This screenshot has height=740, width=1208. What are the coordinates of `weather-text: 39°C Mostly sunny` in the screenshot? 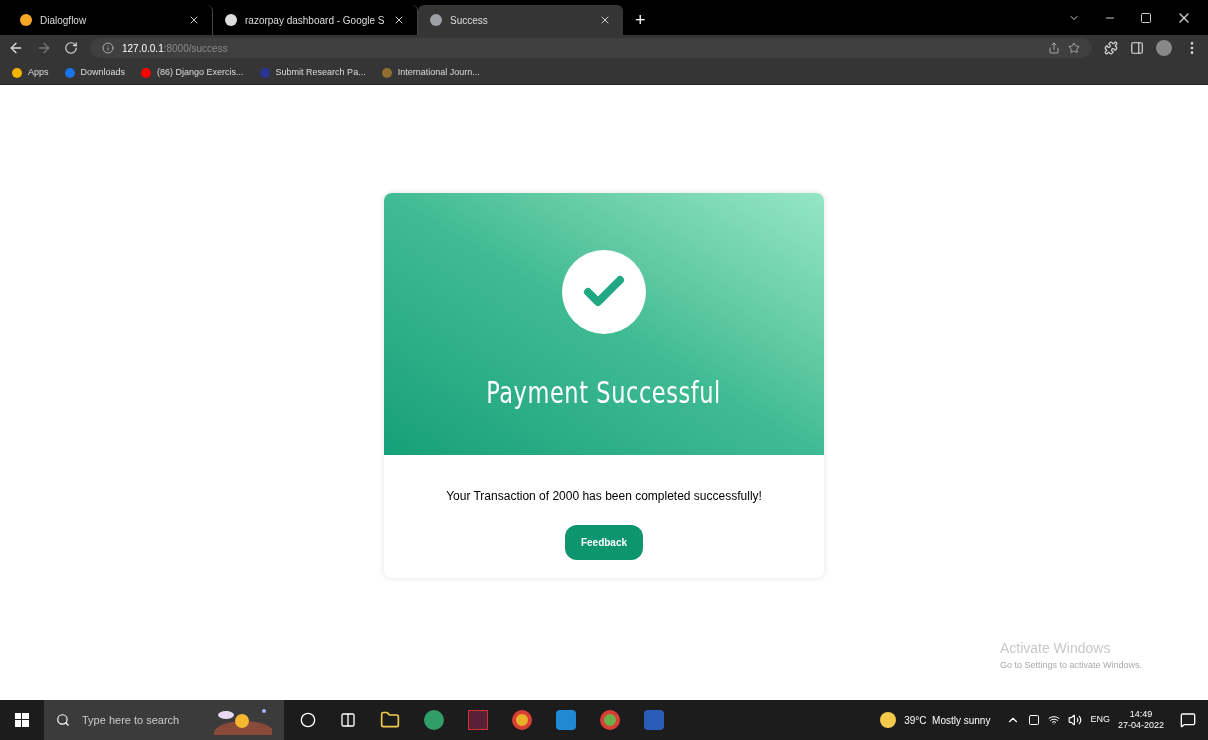 It's located at (947, 720).